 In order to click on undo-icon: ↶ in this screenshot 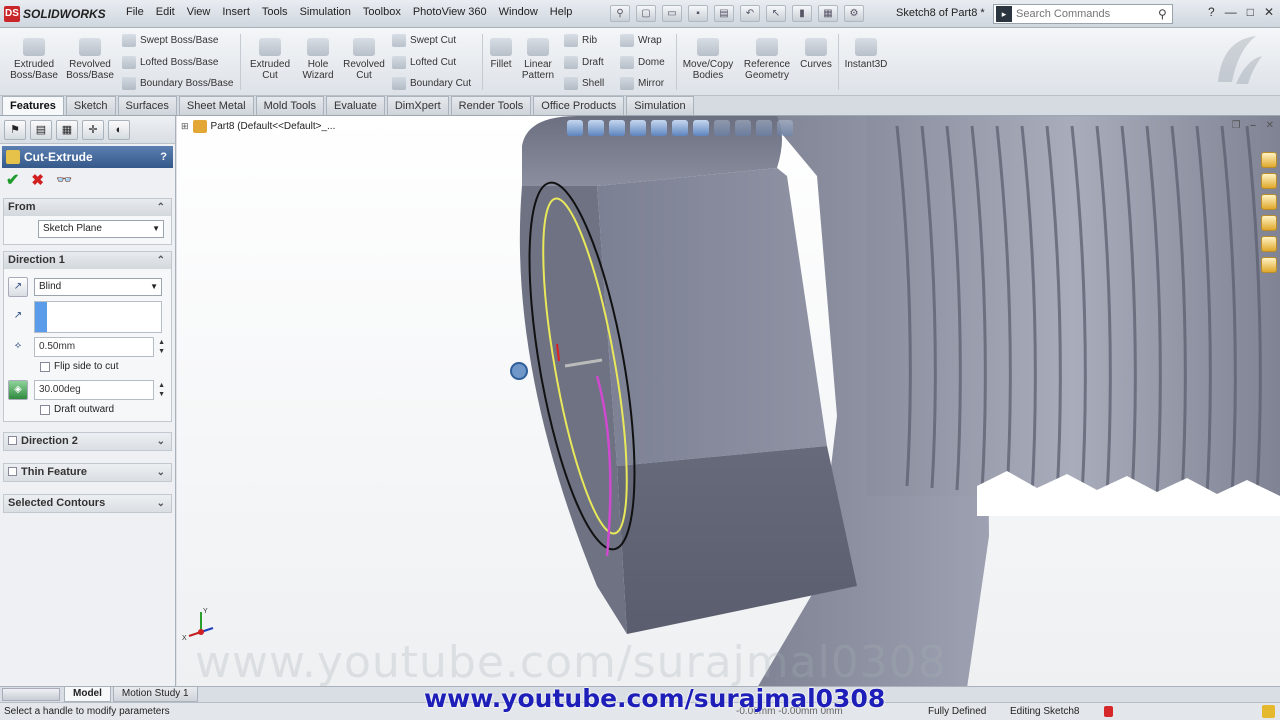, I will do `click(750, 13)`.